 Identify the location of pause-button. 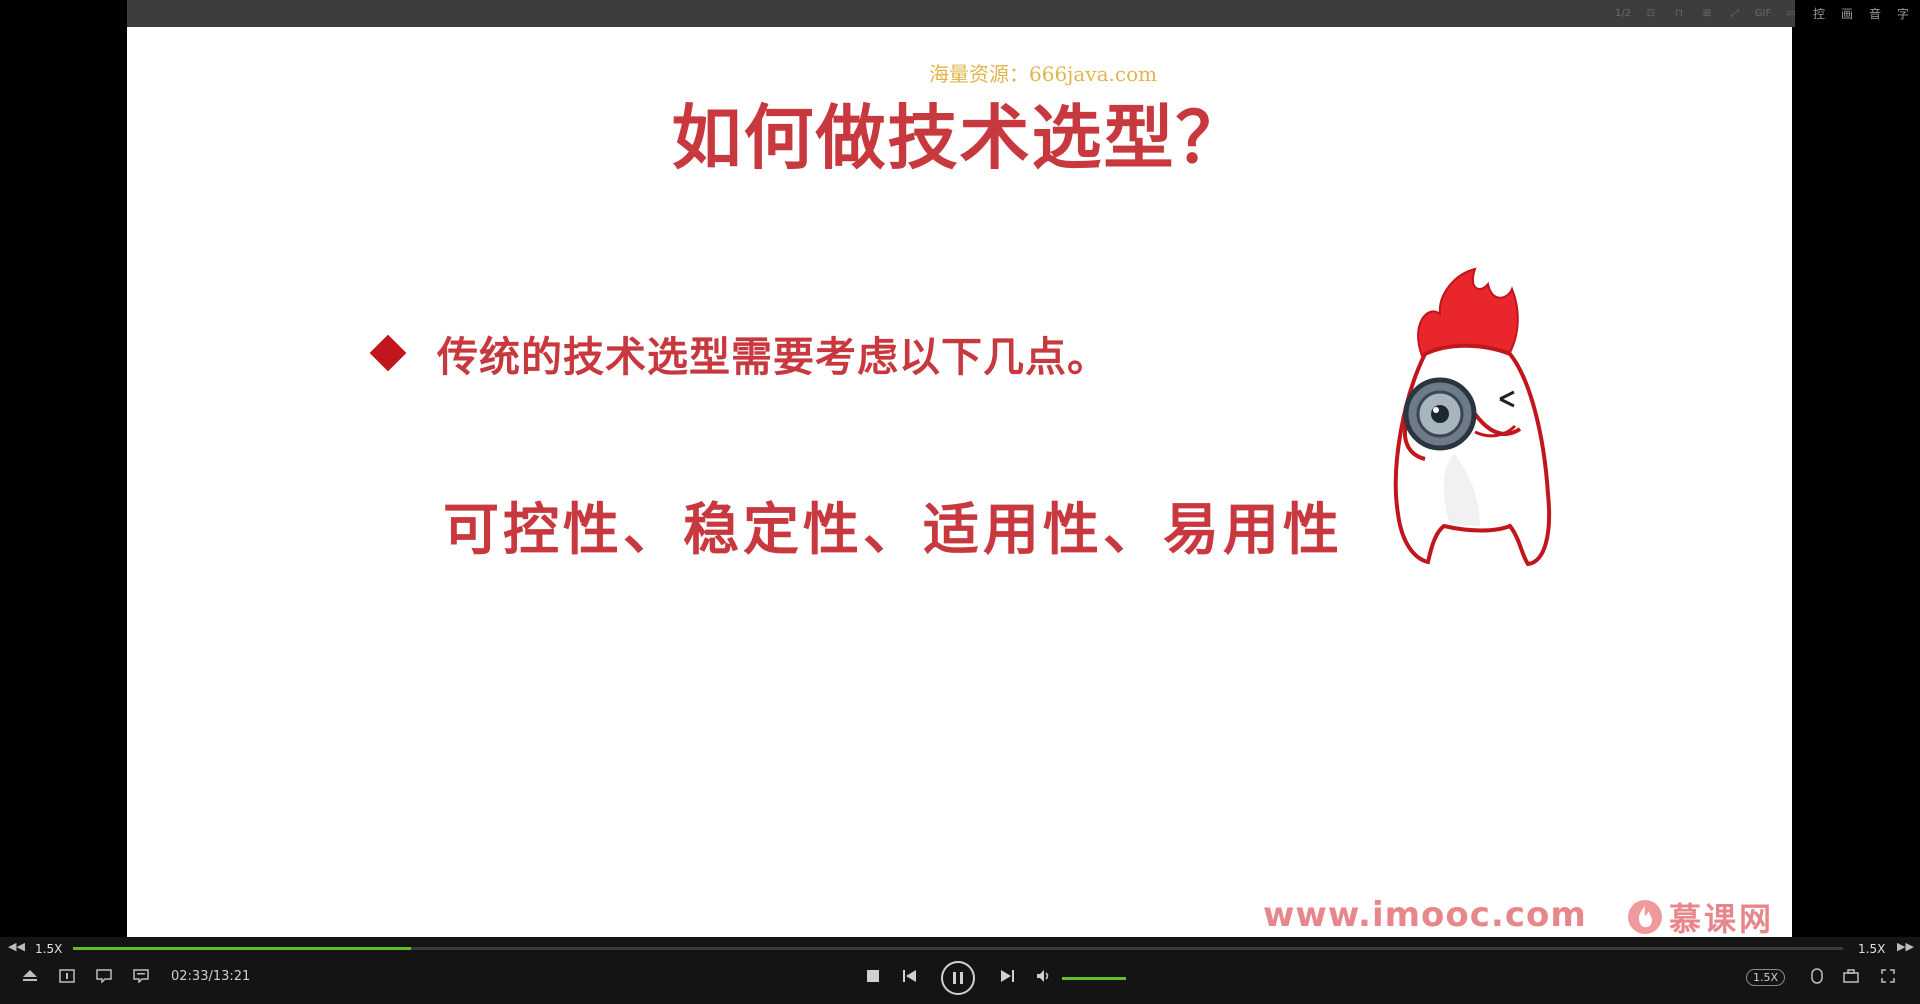
(958, 978).